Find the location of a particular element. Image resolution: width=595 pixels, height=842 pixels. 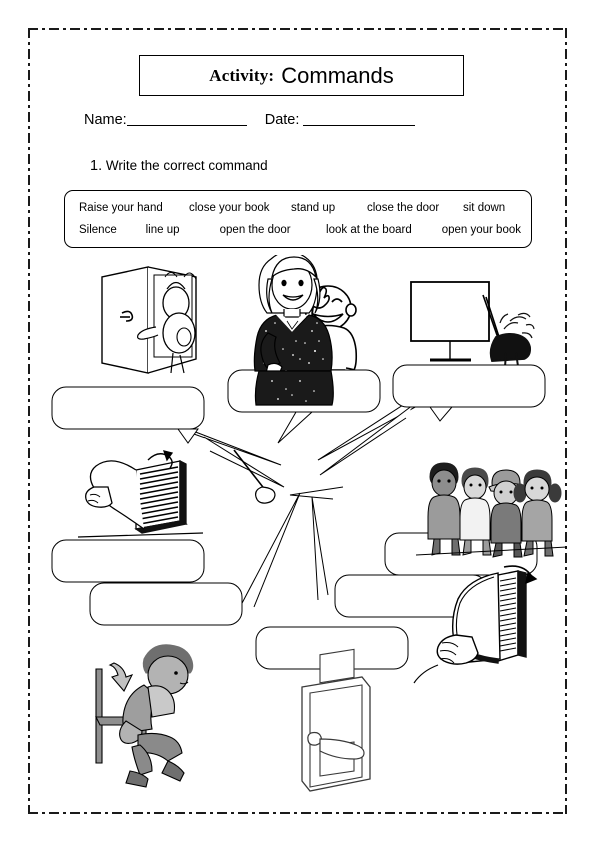

instruction-number: 1. is located at coordinates (96, 166).